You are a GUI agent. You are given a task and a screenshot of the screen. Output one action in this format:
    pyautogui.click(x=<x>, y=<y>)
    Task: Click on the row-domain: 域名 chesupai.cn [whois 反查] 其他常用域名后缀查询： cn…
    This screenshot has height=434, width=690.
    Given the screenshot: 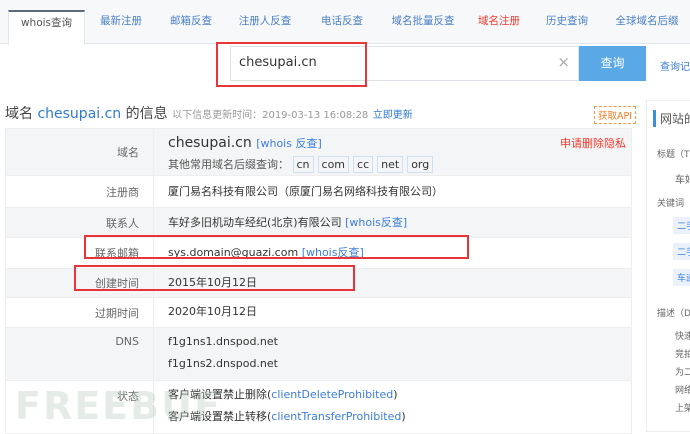 What is the action you would take?
    pyautogui.click(x=318, y=152)
    